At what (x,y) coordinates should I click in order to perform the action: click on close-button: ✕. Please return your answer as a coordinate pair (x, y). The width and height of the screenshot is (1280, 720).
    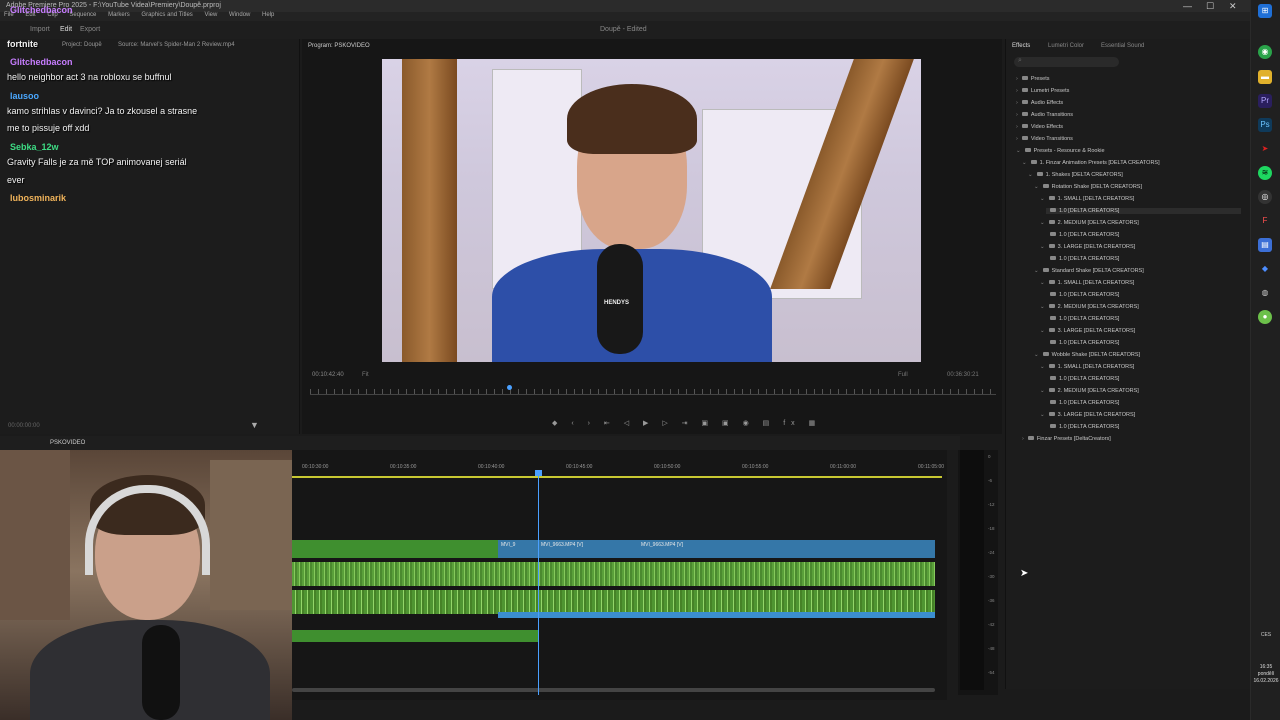
    Looking at the image, I should click on (1233, 6).